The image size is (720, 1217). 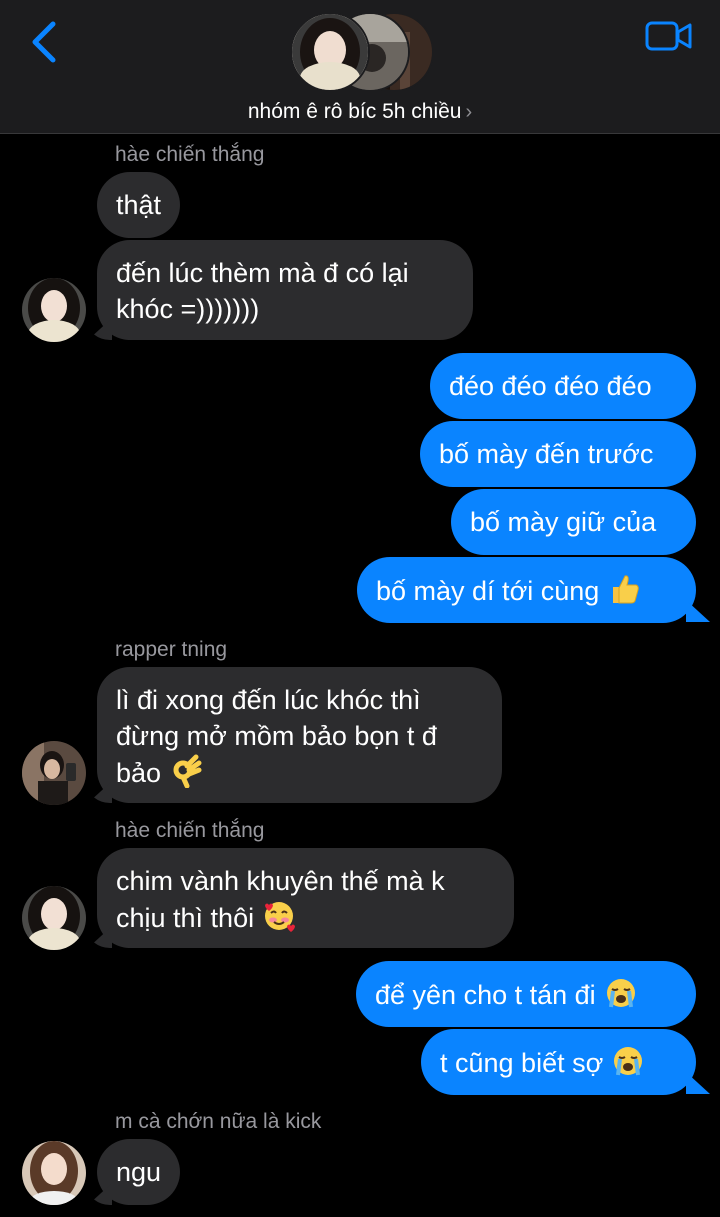 I want to click on message-text: ngu, so click(x=139, y=1172).